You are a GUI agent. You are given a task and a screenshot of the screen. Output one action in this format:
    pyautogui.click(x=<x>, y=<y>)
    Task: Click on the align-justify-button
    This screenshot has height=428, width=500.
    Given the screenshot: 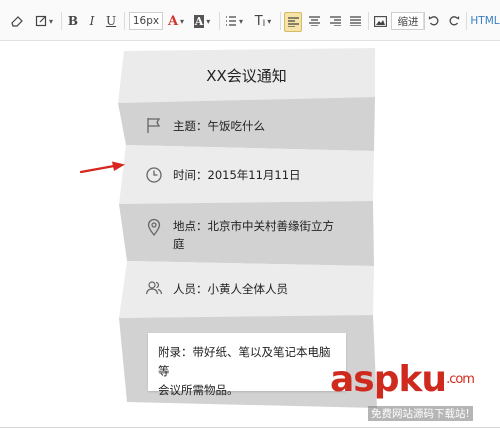 What is the action you would take?
    pyautogui.click(x=355, y=21)
    